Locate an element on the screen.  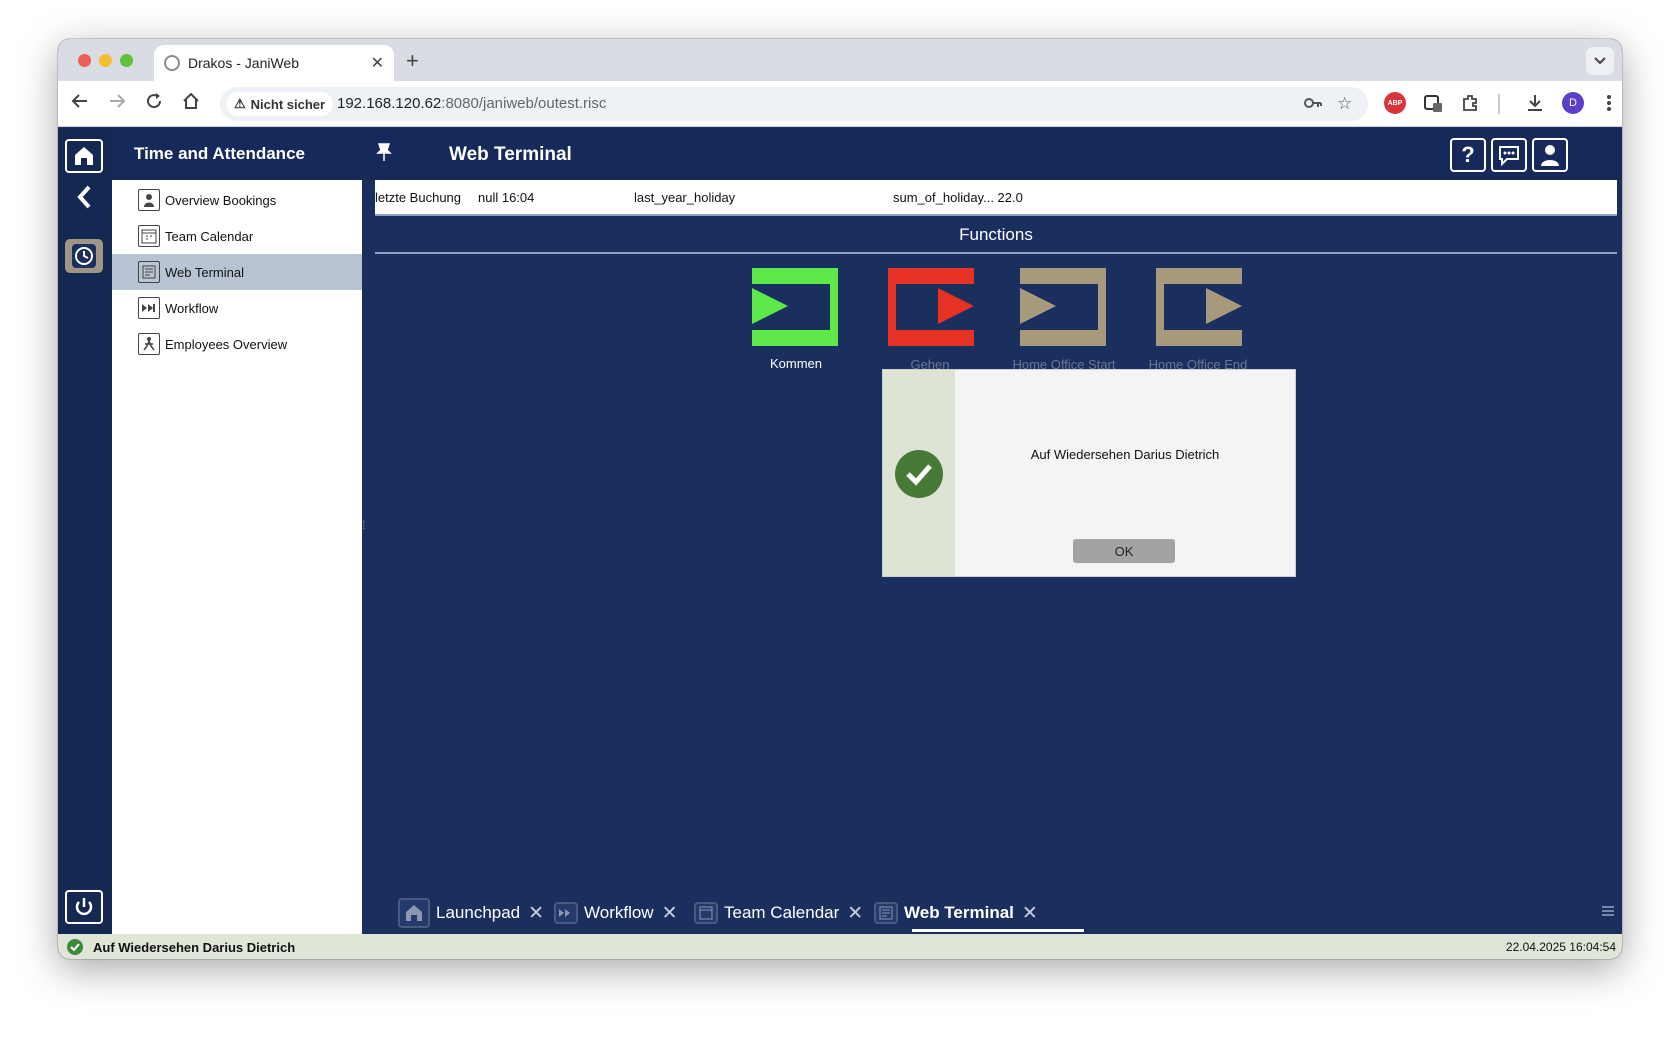
logout-button is located at coordinates (84, 907).